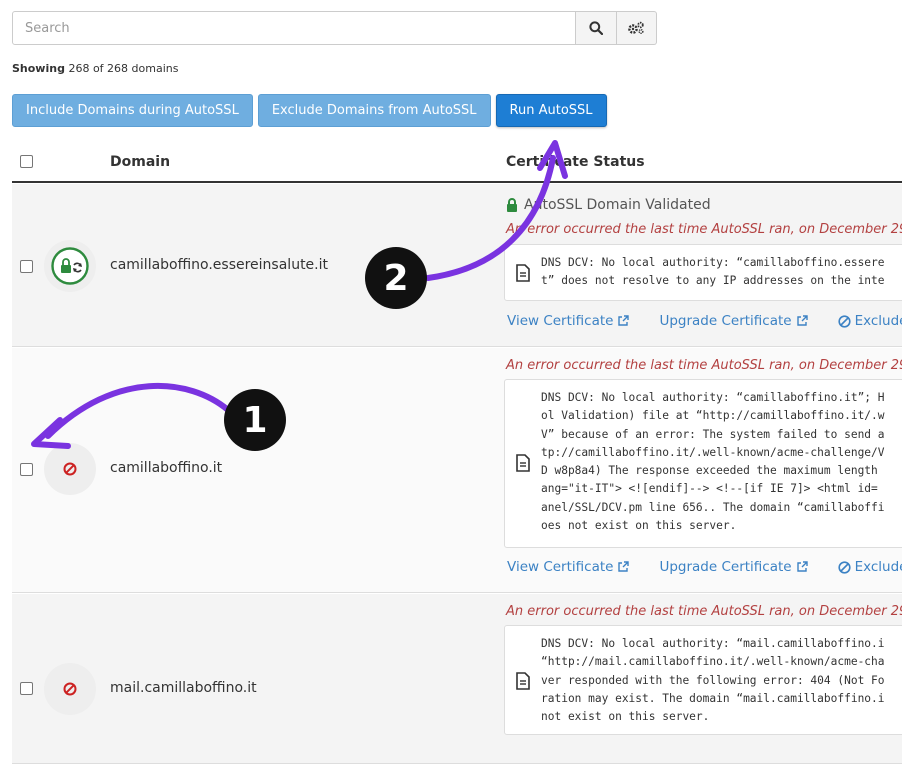 The height and width of the screenshot is (764, 902). What do you see at coordinates (255, 420) in the screenshot?
I see `annotation-badge-1: 1` at bounding box center [255, 420].